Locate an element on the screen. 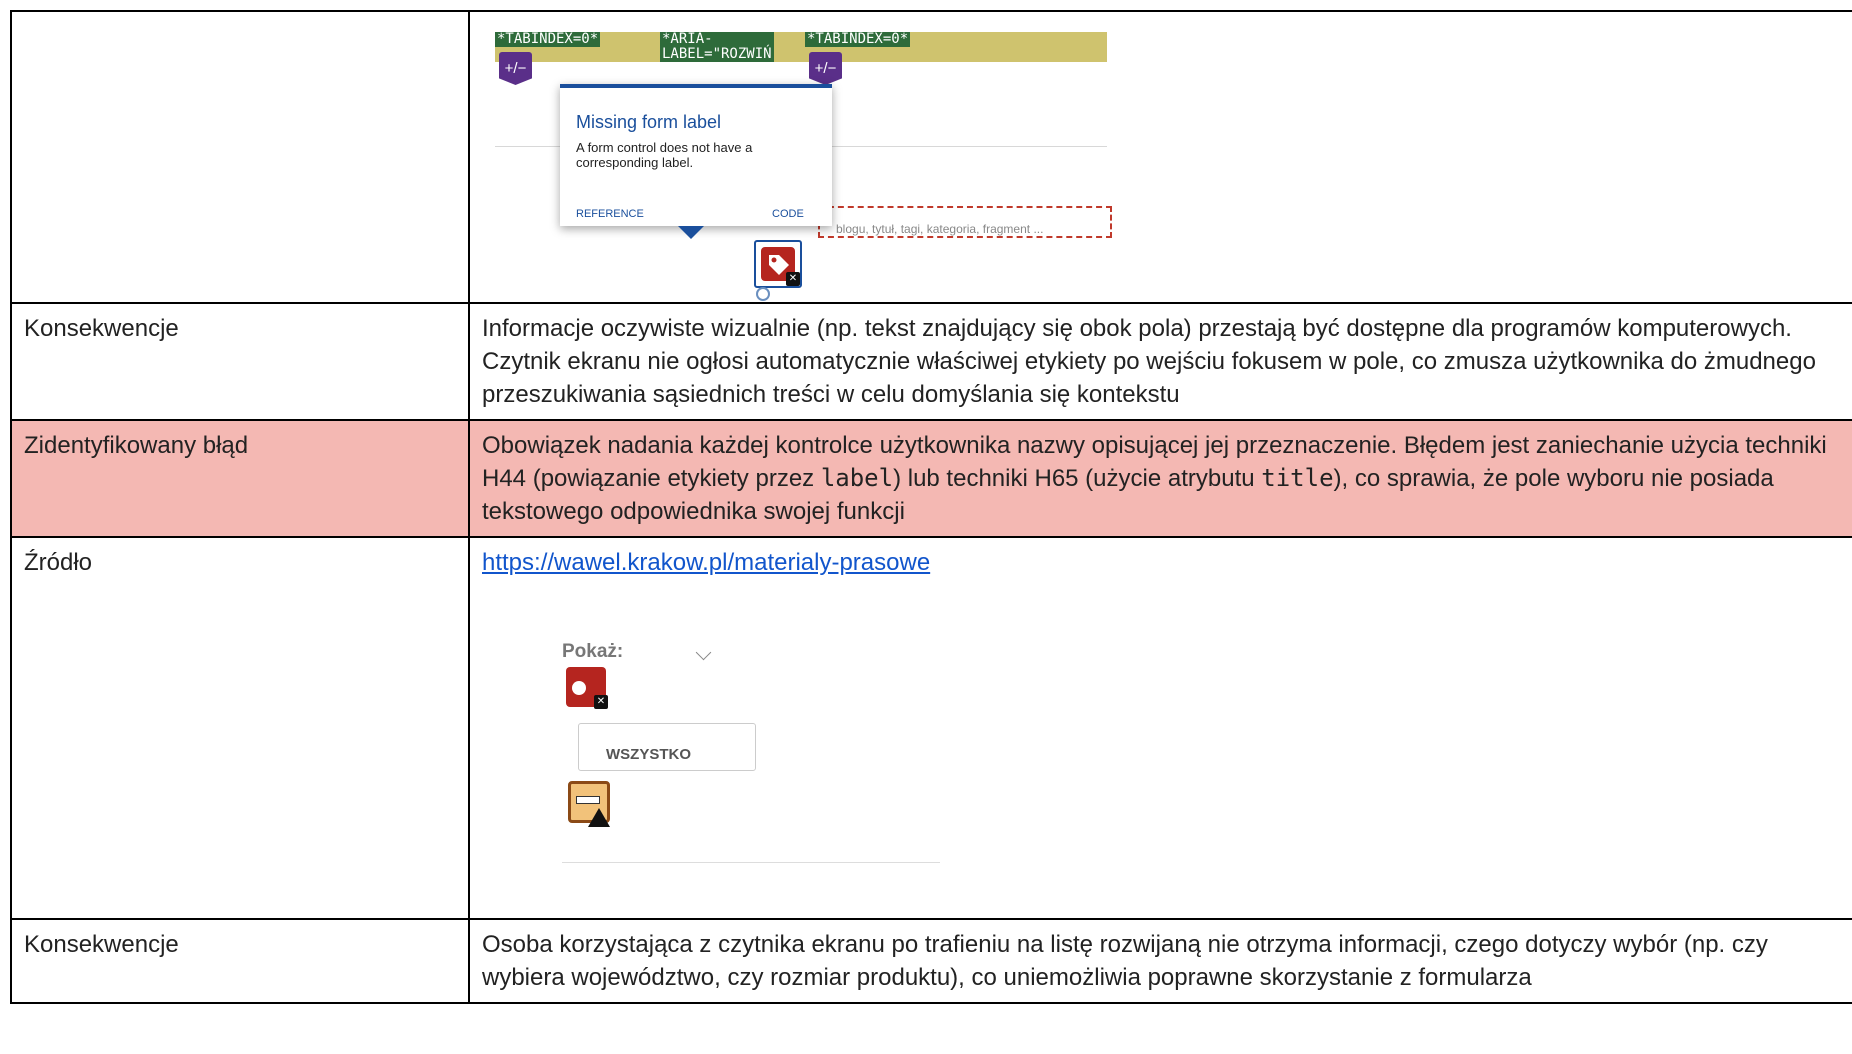 The height and width of the screenshot is (1054, 1852). search-icon is located at coordinates (763, 294).